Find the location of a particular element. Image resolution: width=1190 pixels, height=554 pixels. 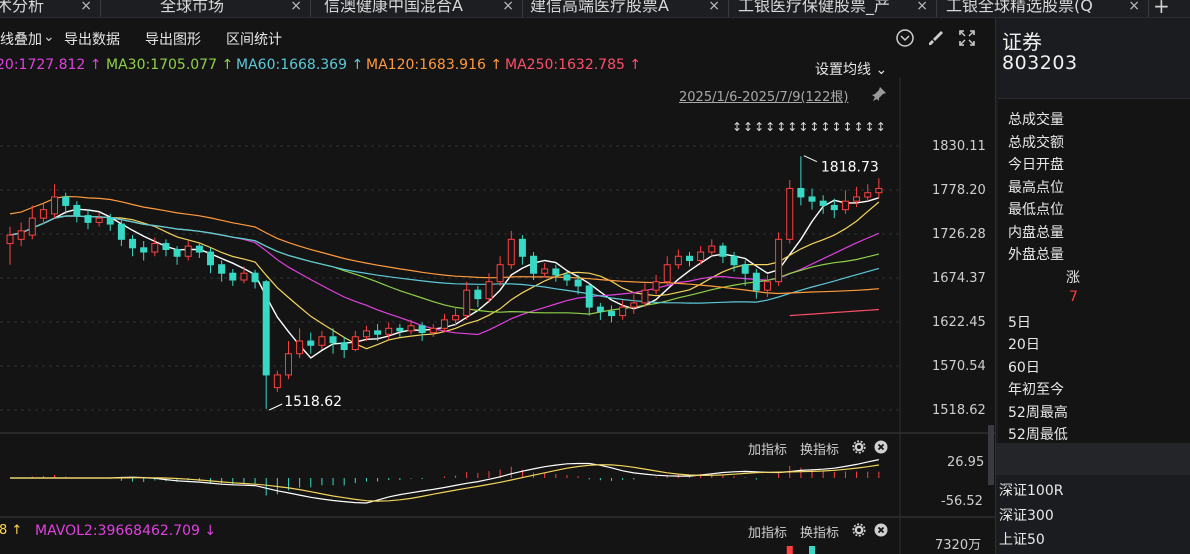

close-icon: × is located at coordinates (1134, 8).